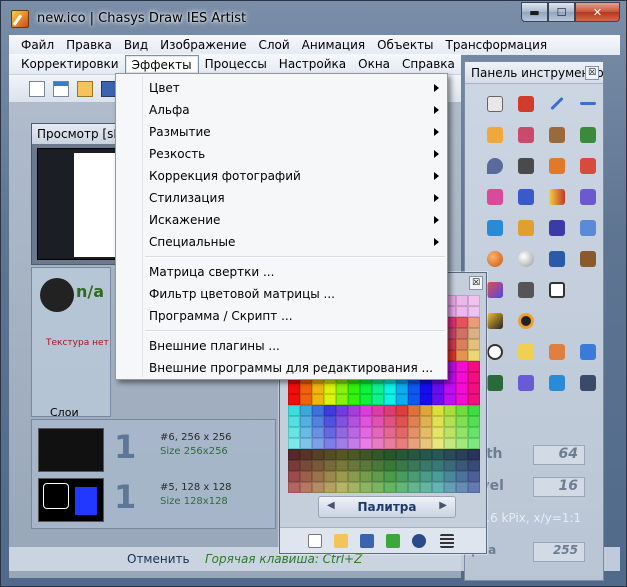 The width and height of the screenshot is (627, 587). Describe the element at coordinates (597, 12) in the screenshot. I see `close-button: ✕` at that location.